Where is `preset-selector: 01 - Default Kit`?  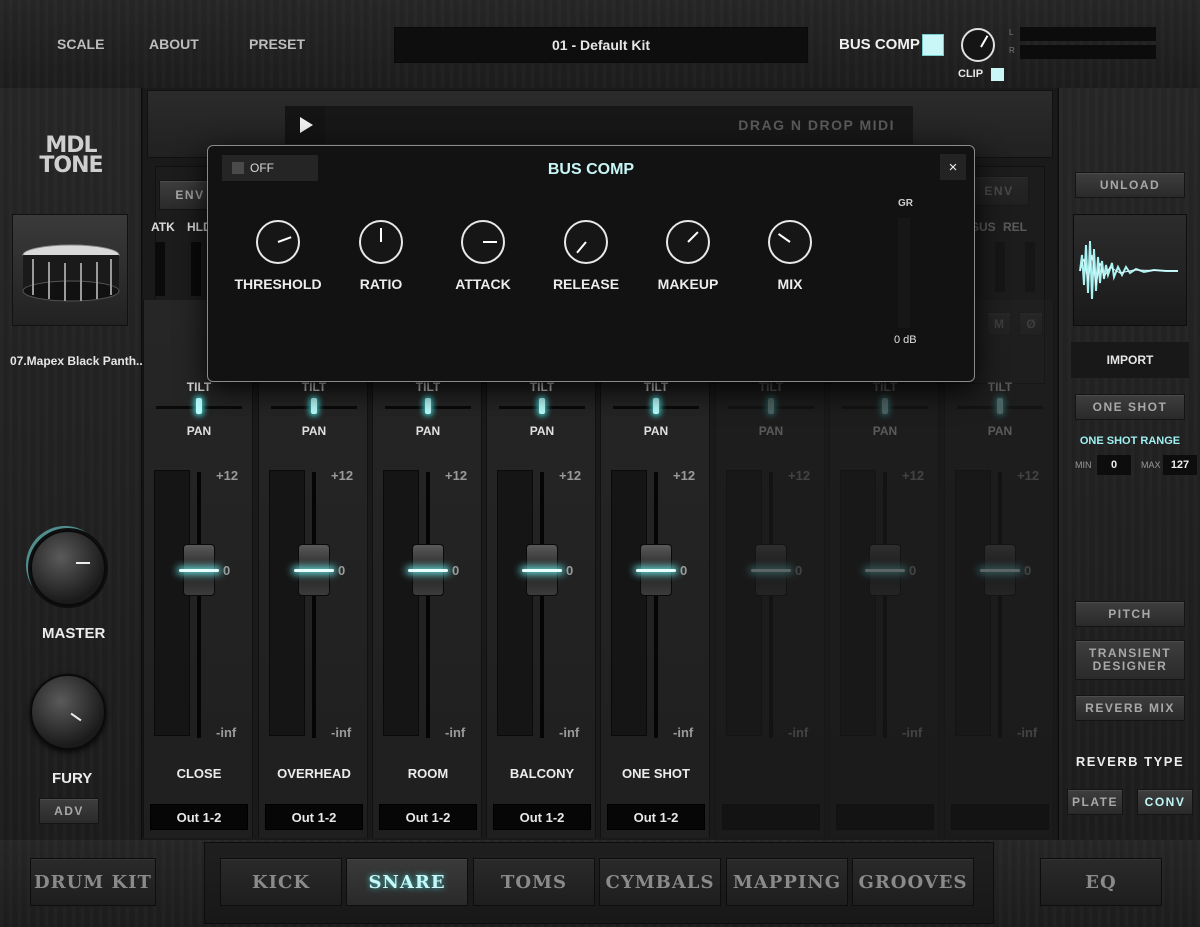
preset-selector: 01 - Default Kit is located at coordinates (601, 45).